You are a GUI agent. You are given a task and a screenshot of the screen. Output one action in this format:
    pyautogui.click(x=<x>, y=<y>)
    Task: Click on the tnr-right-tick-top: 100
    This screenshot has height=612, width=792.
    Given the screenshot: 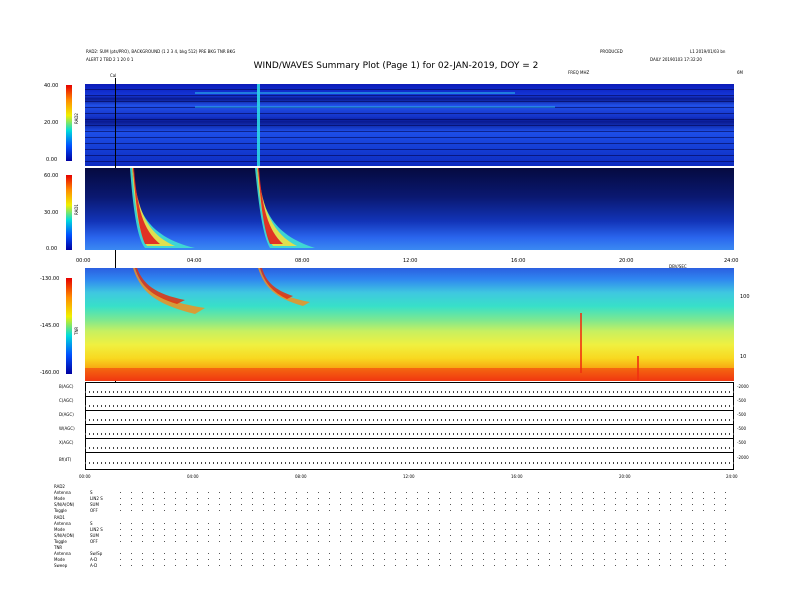 What is the action you would take?
    pyautogui.click(x=745, y=297)
    